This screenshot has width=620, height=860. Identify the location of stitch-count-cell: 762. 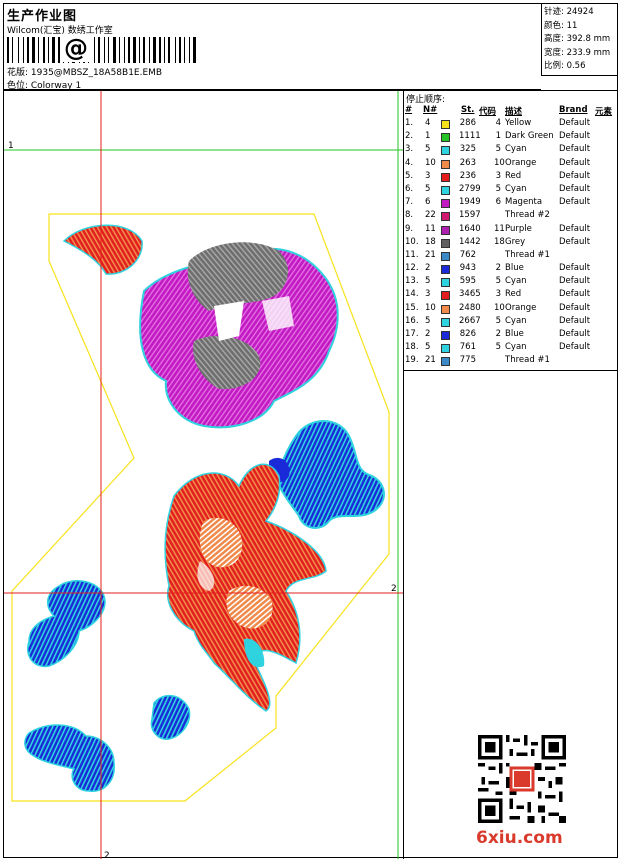
(467, 254).